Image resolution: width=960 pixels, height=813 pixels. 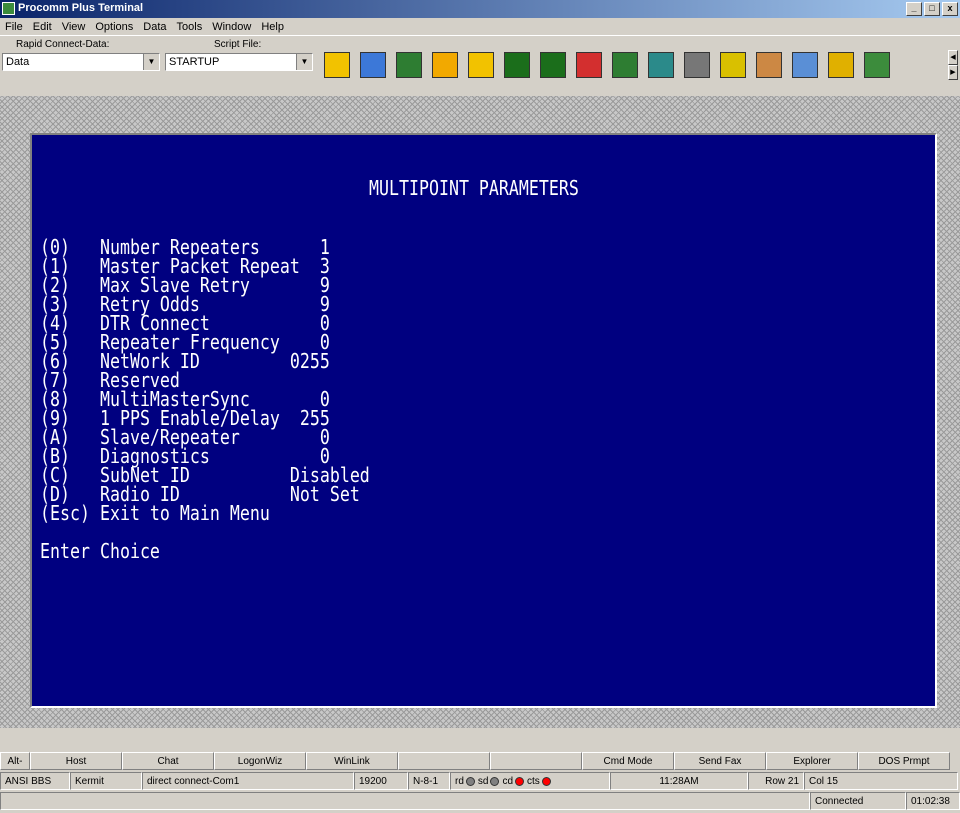 I want to click on baud-status: 19200, so click(x=381, y=781).